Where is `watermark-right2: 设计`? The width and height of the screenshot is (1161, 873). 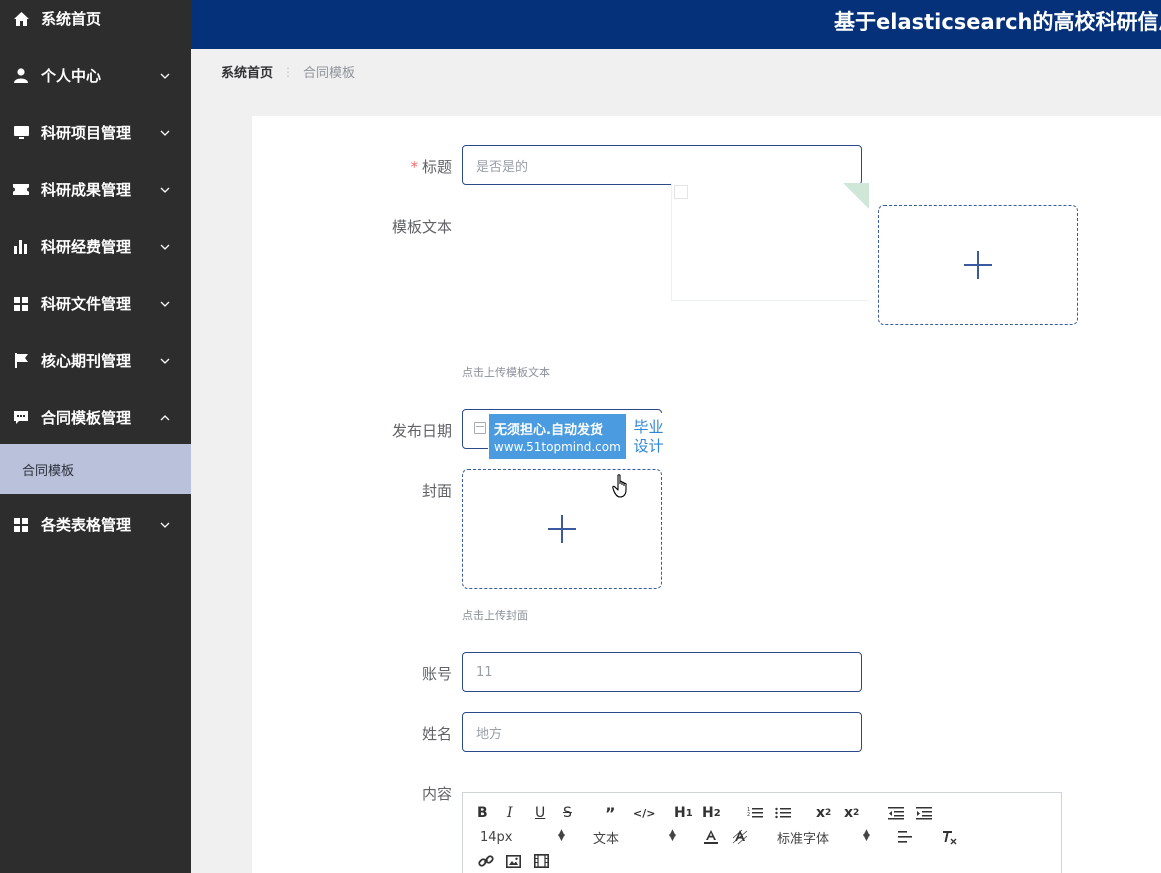 watermark-right2: 设计 is located at coordinates (648, 445).